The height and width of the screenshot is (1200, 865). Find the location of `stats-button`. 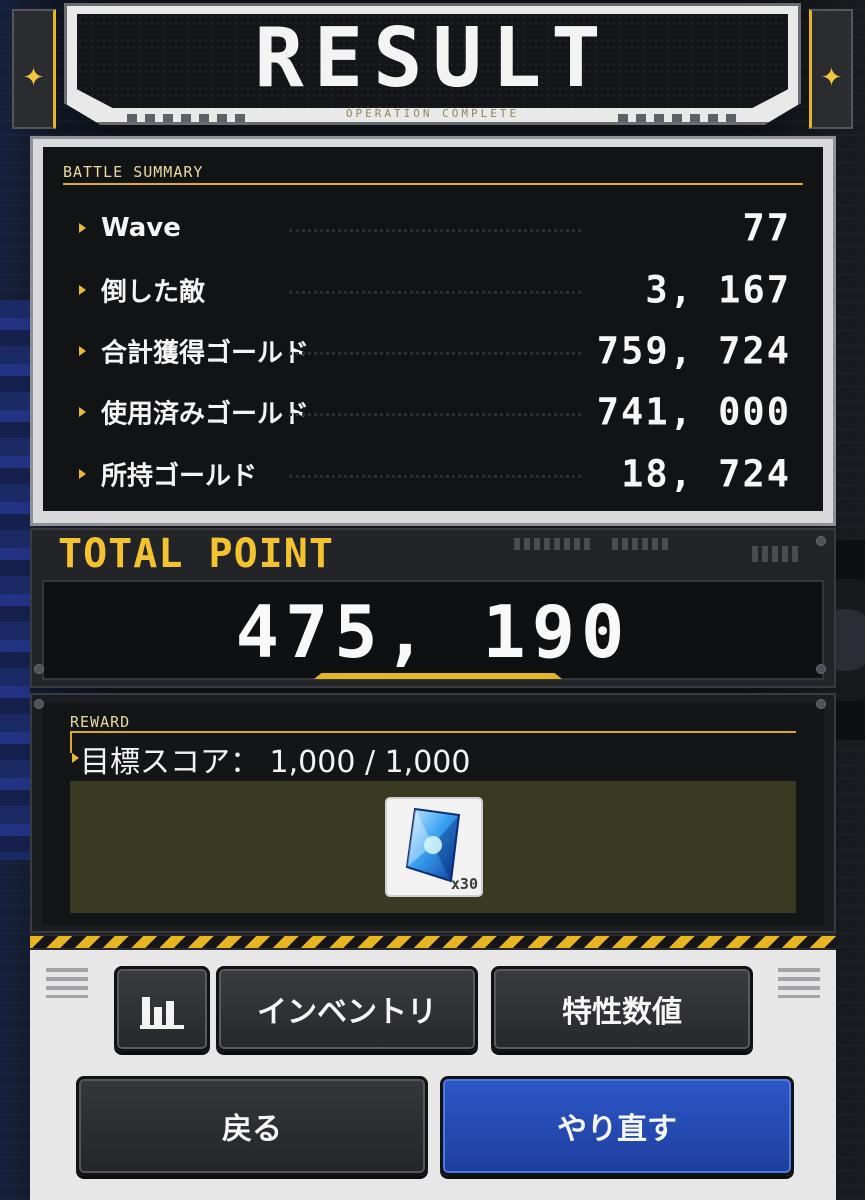

stats-button is located at coordinates (162, 1009).